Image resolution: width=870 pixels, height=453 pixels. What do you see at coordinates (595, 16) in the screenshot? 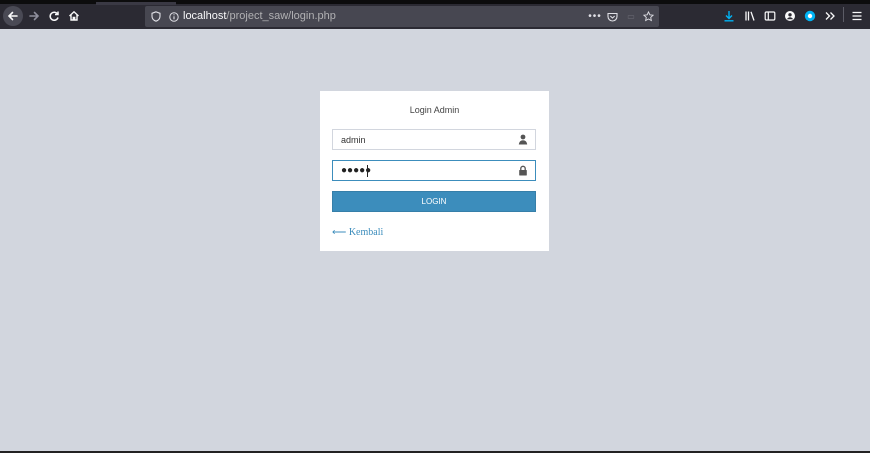
I see `more-actions-icon: •••` at bounding box center [595, 16].